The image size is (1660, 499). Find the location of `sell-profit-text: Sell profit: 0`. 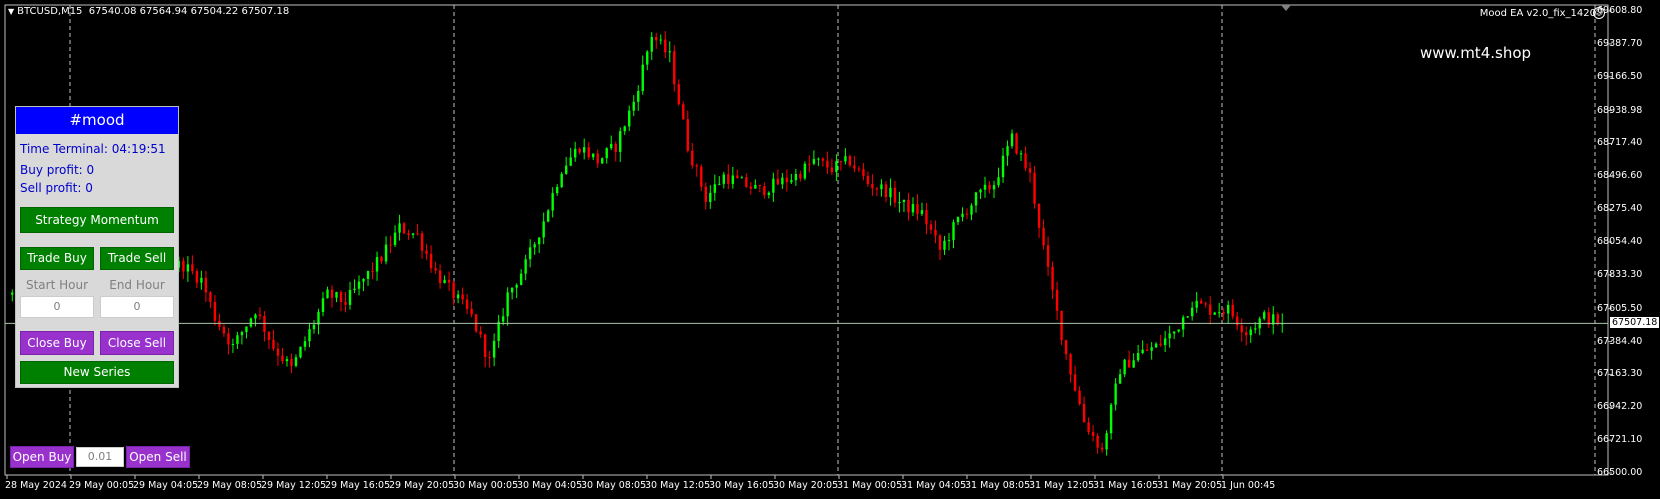

sell-profit-text: Sell profit: 0 is located at coordinates (56, 188).